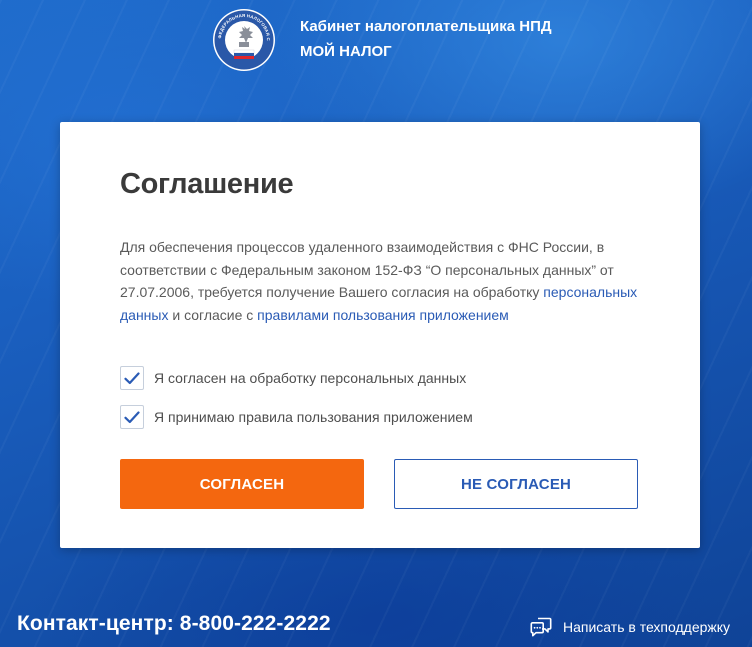 The height and width of the screenshot is (647, 752). Describe the element at coordinates (647, 627) in the screenshot. I see `support-link-label: Написать в техподдержку` at that location.